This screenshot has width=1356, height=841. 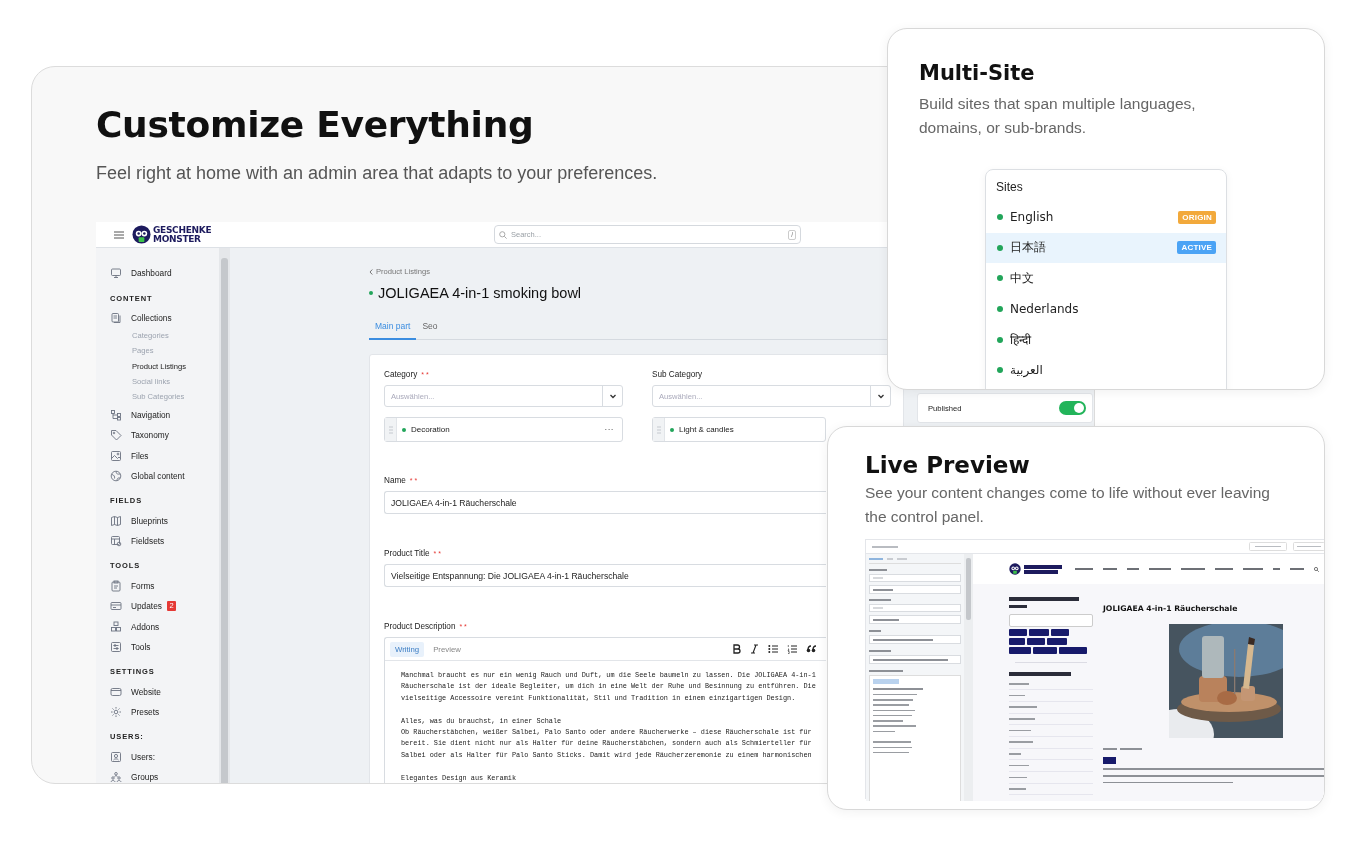 I want to click on sidebar-item: Tools, so click(x=160, y=647).